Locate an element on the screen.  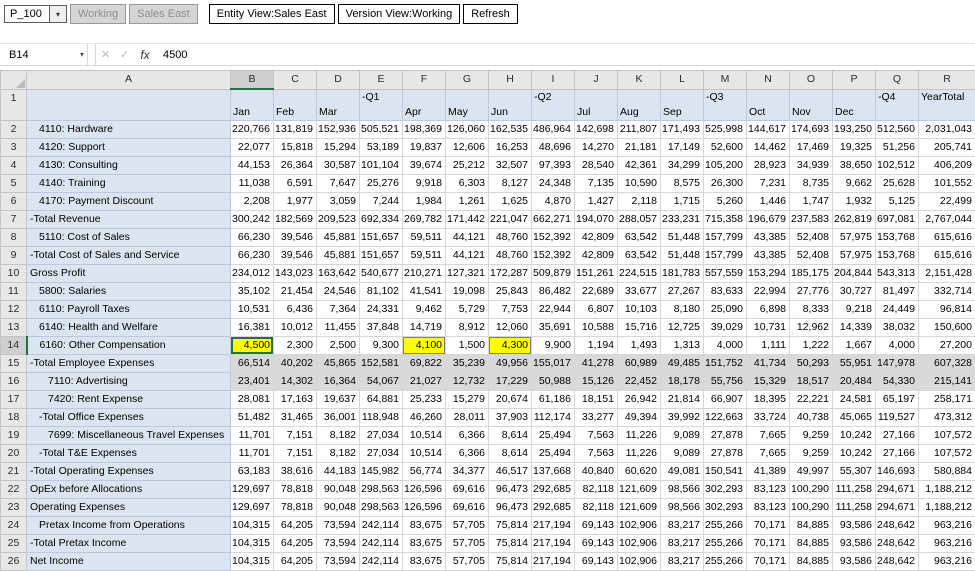
cell-G25: 57,705 is located at coordinates (467, 544).